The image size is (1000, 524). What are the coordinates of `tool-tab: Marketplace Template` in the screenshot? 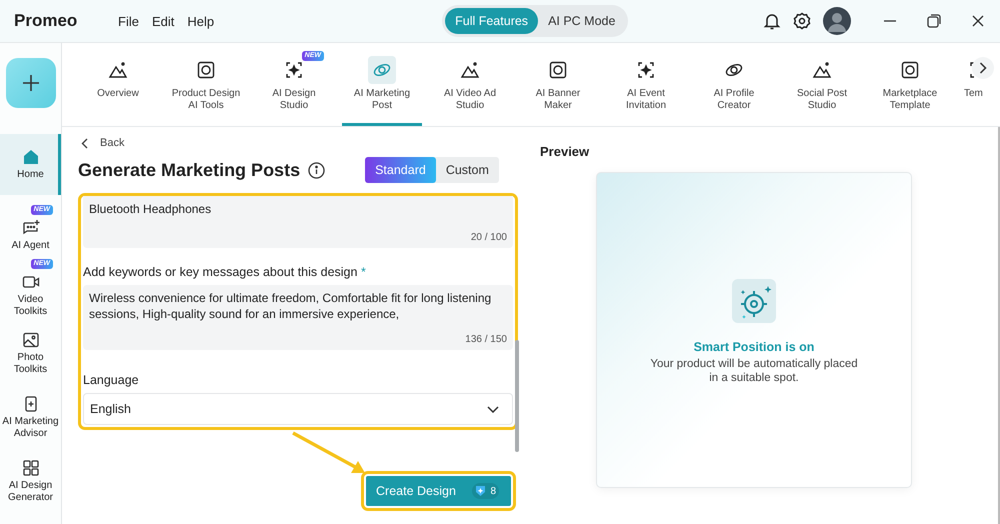 It's located at (910, 84).